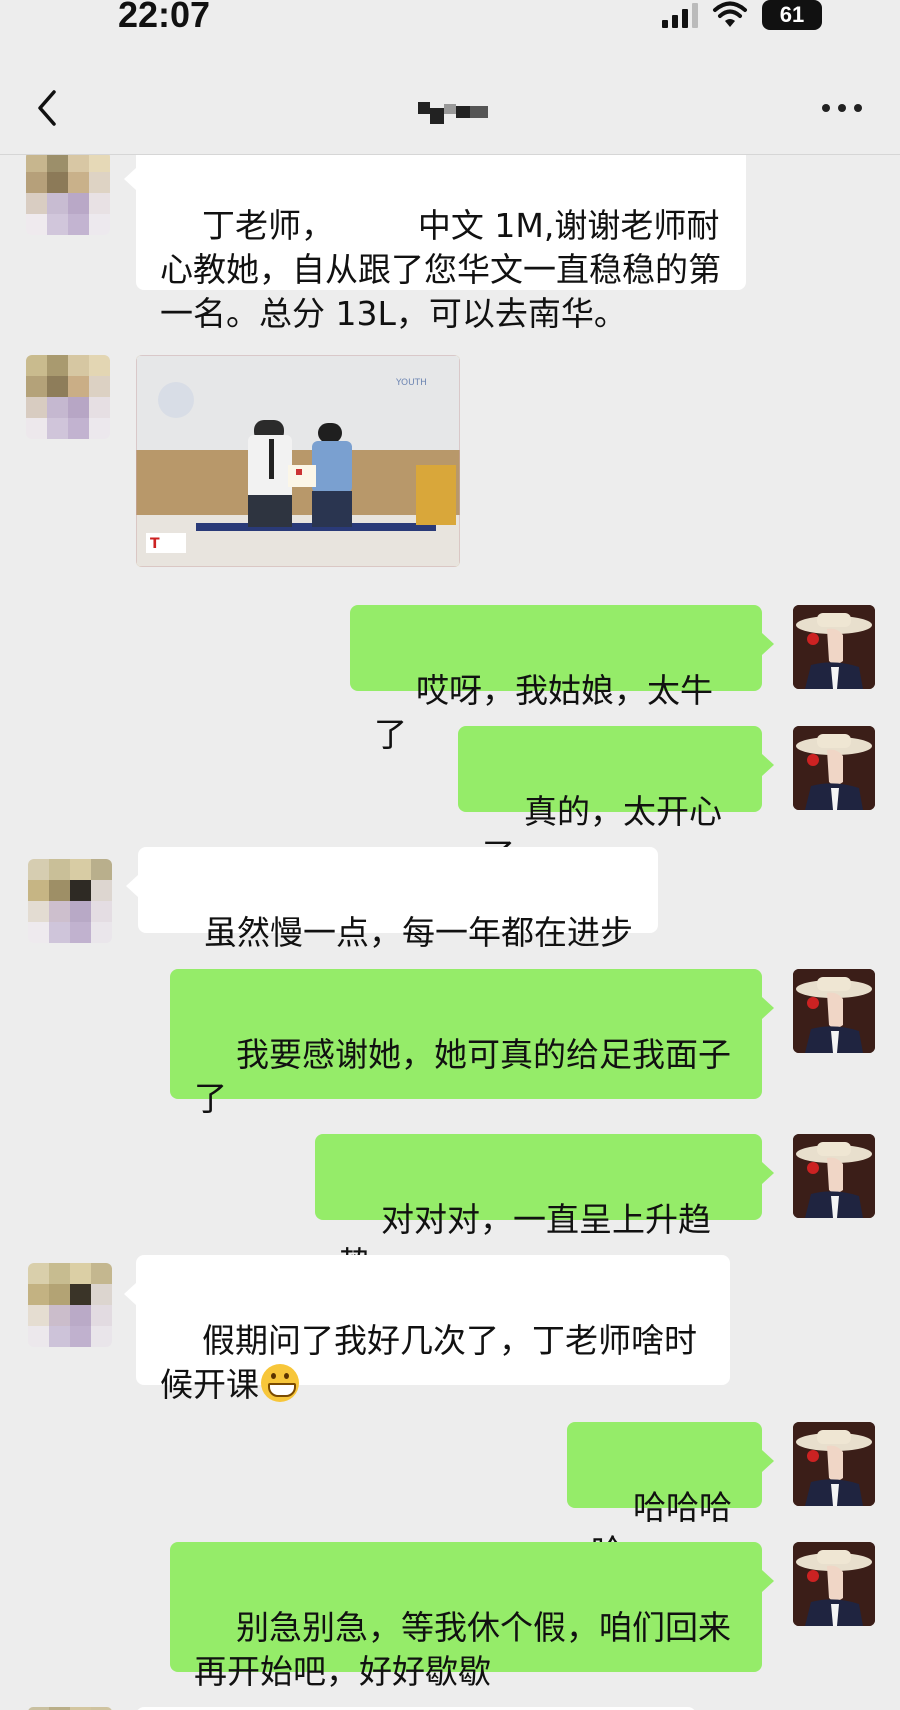 The height and width of the screenshot is (1710, 900). I want to click on grinning-face-emoji, so click(280, 1383).